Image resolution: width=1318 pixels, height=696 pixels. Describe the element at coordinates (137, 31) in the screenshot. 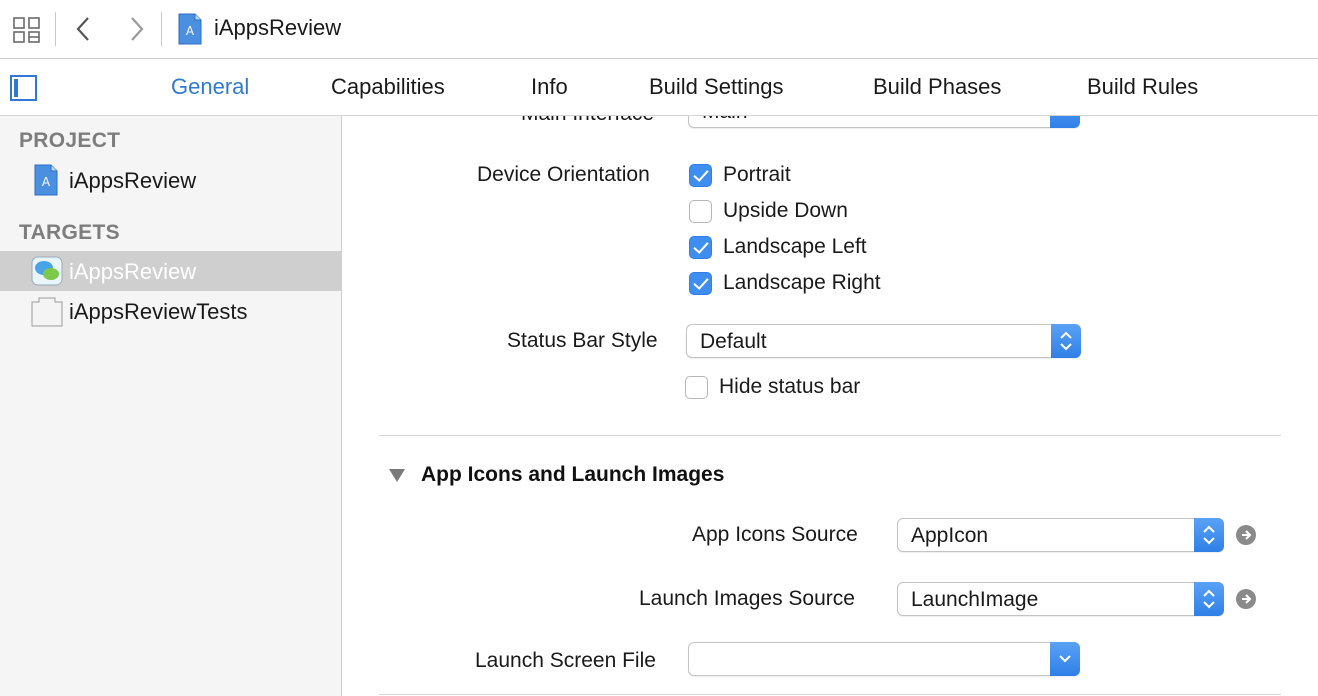

I see `forward-arrow-icon` at that location.